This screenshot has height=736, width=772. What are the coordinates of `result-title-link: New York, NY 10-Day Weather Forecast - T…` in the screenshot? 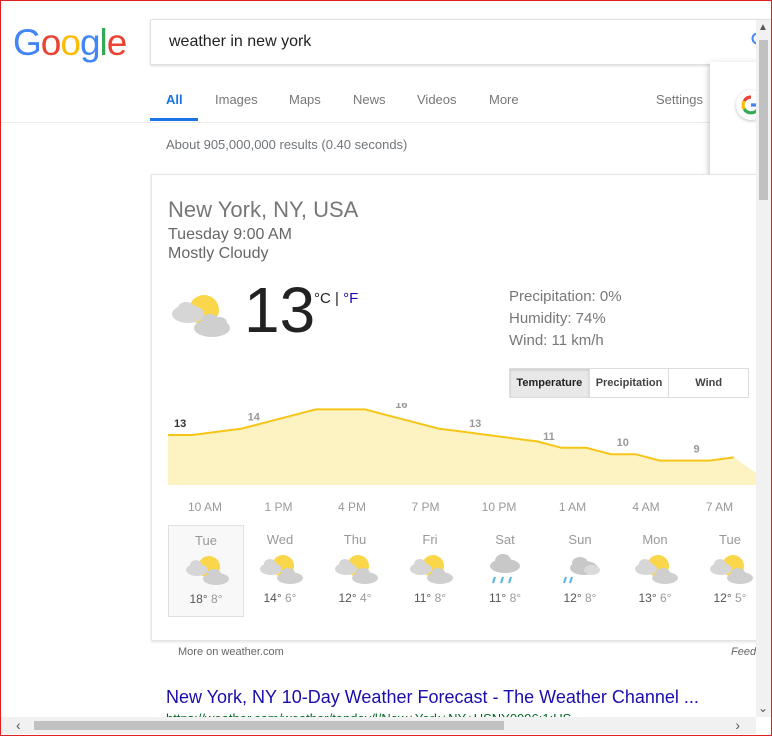 It's located at (432, 697).